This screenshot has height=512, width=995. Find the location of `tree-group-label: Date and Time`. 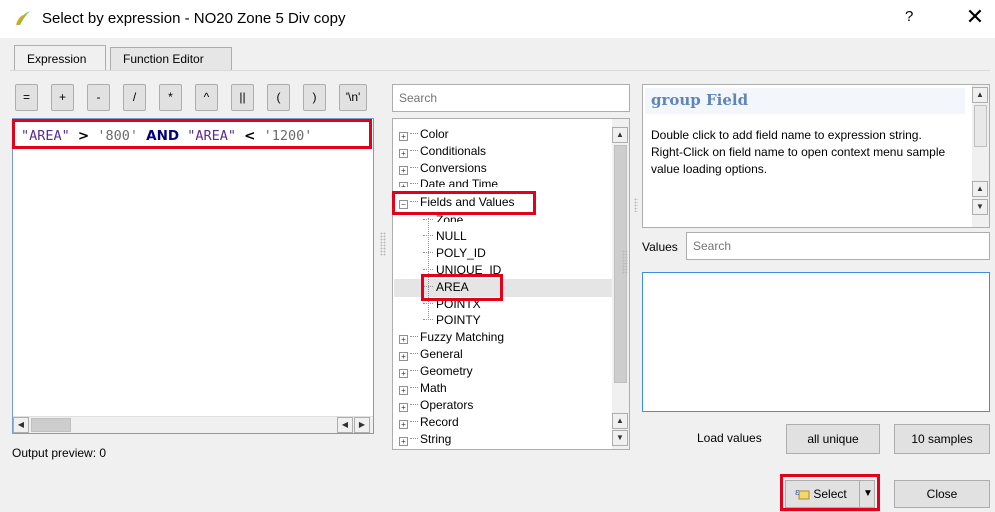

tree-group-label: Date and Time is located at coordinates (459, 182).